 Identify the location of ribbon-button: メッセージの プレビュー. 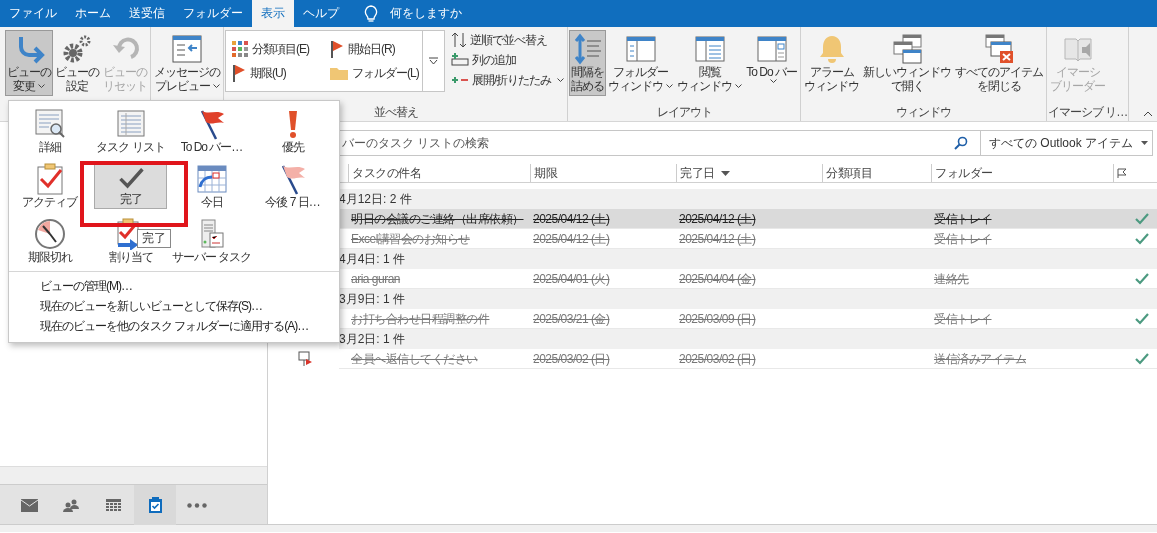
(187, 63).